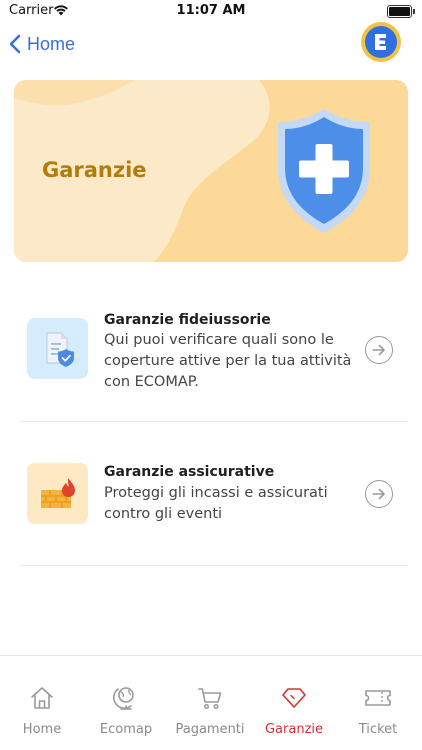 The width and height of the screenshot is (422, 750). Describe the element at coordinates (210, 699) in the screenshot. I see `cart-icon` at that location.